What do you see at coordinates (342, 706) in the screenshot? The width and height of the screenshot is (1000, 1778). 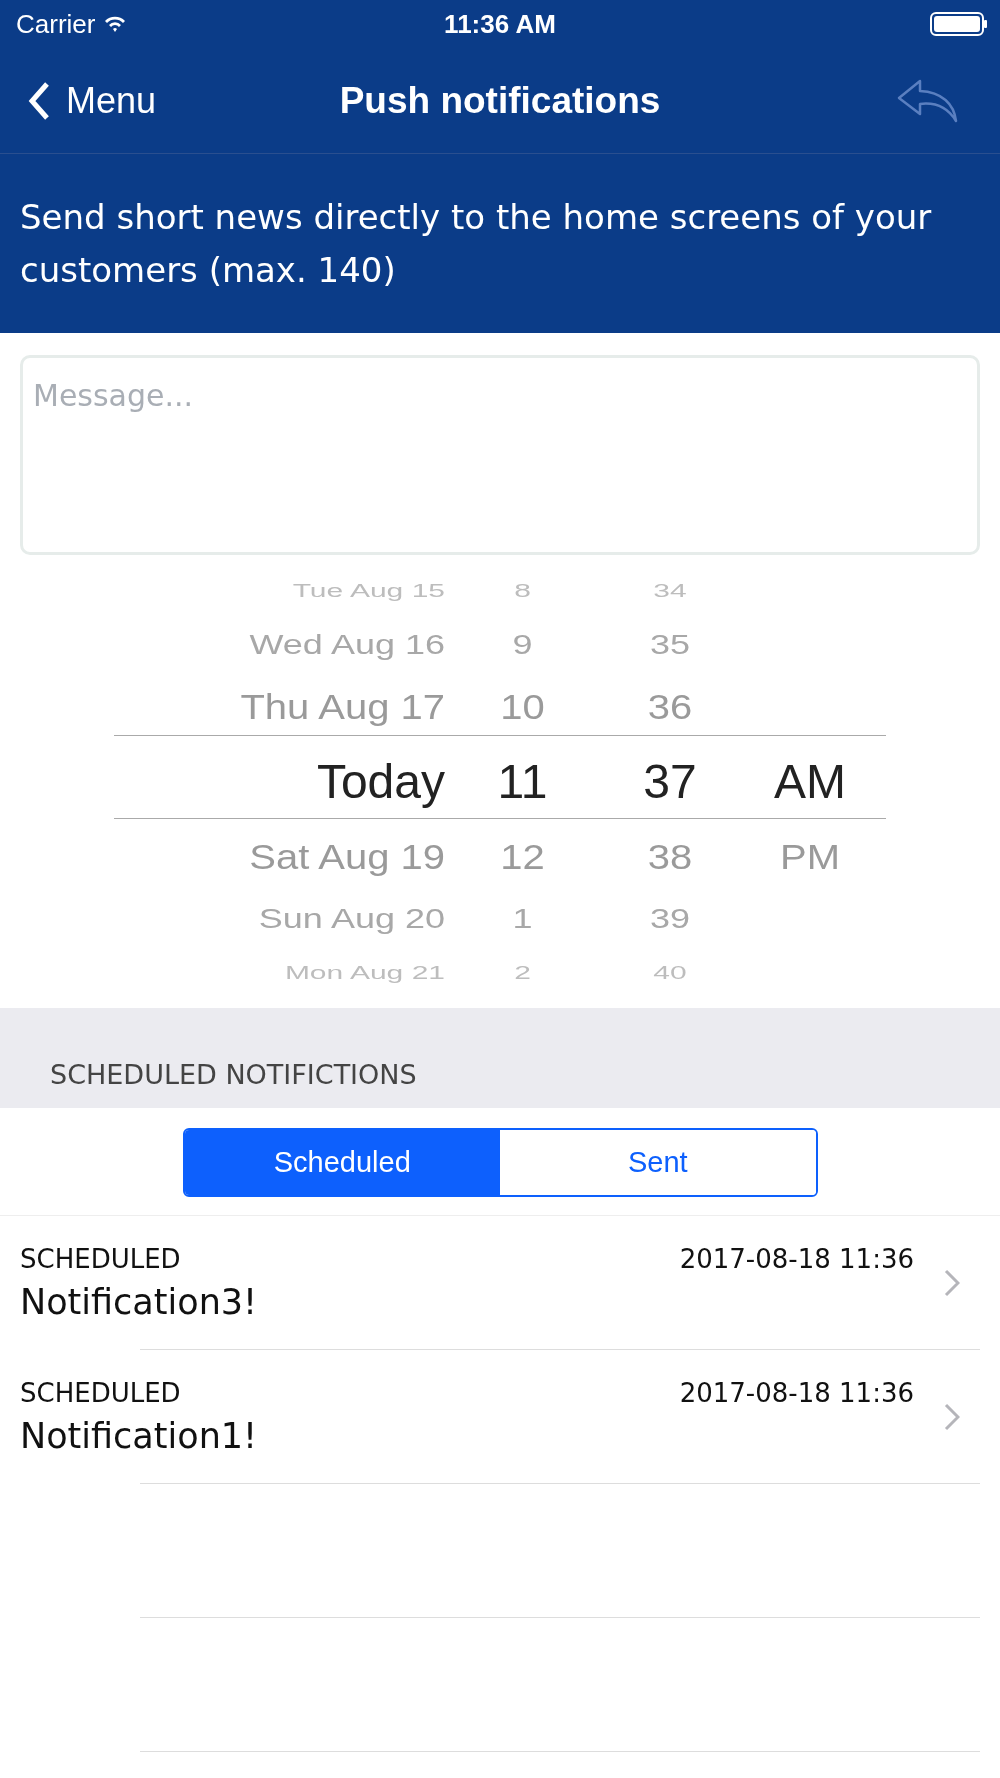 I see `picker-day: Thu Aug 17` at bounding box center [342, 706].